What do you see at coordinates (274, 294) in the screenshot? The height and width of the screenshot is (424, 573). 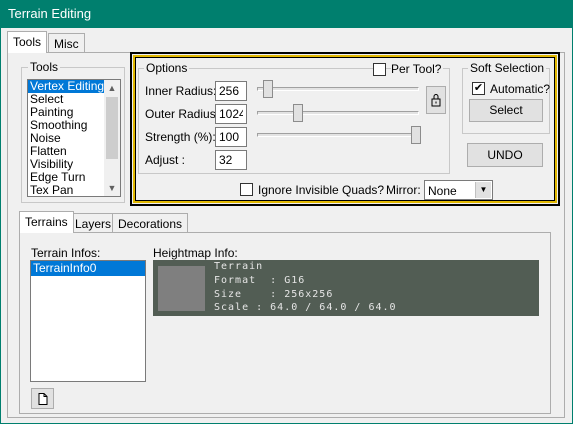 I see `heightmap-line-size: Size : 256x256` at bounding box center [274, 294].